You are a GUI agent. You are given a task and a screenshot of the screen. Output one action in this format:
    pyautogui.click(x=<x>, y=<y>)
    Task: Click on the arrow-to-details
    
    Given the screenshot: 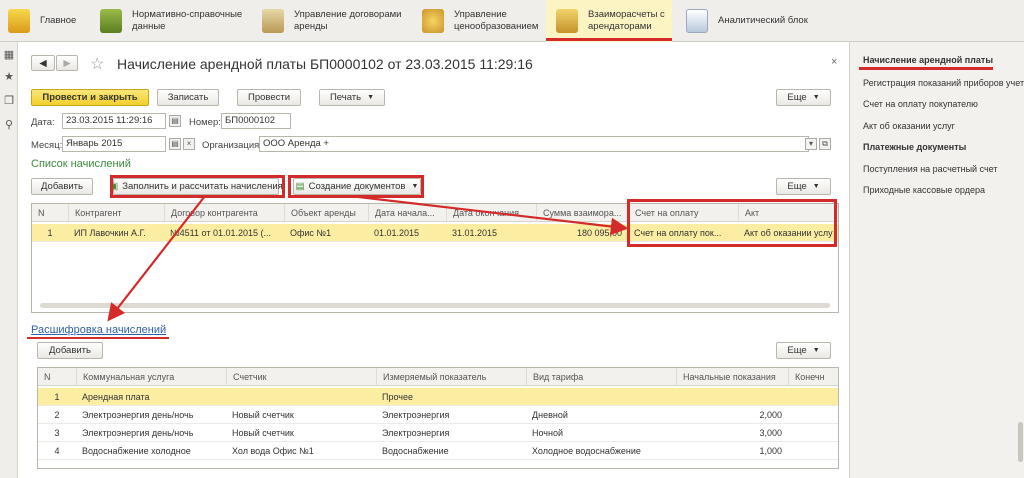 What is the action you would take?
    pyautogui.click(x=156, y=258)
    